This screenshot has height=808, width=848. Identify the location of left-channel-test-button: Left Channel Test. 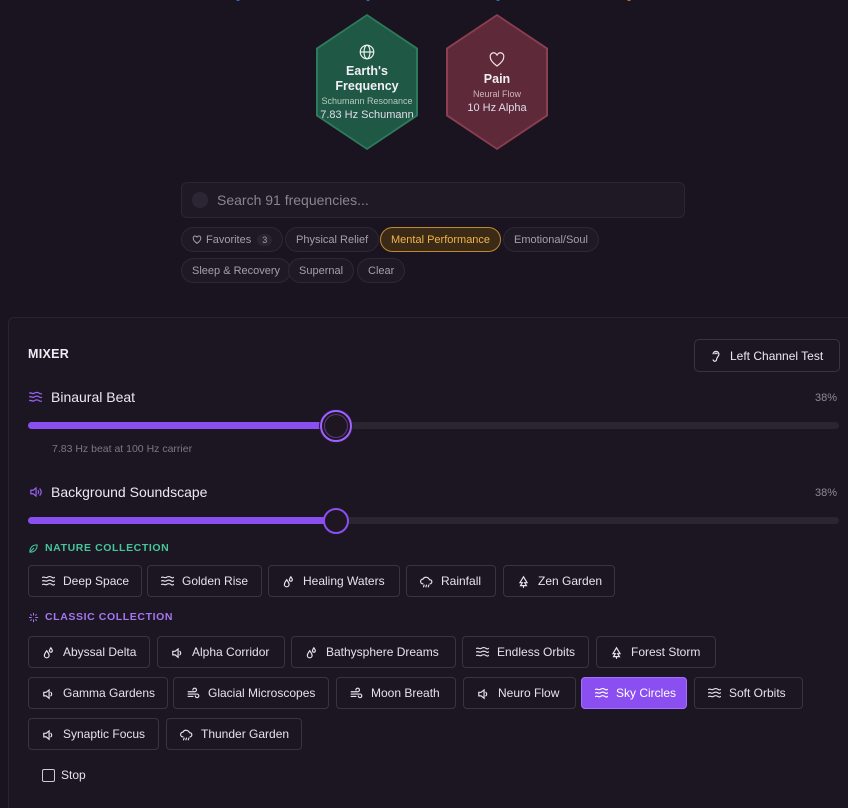
(767, 355).